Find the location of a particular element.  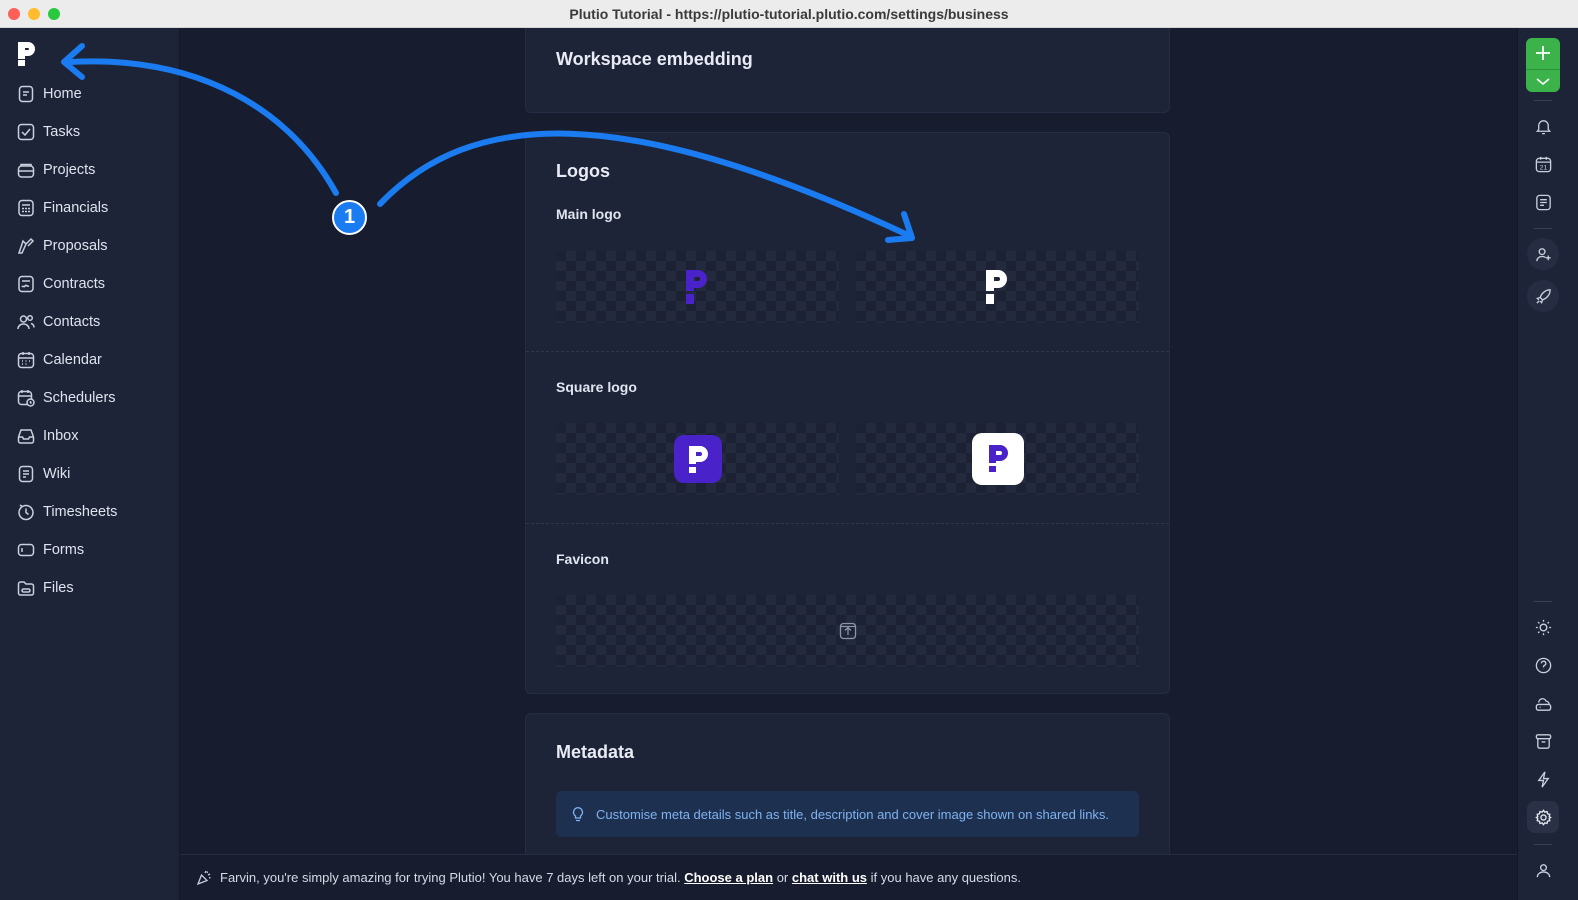

plutio-main-logo-white is located at coordinates (996, 287).